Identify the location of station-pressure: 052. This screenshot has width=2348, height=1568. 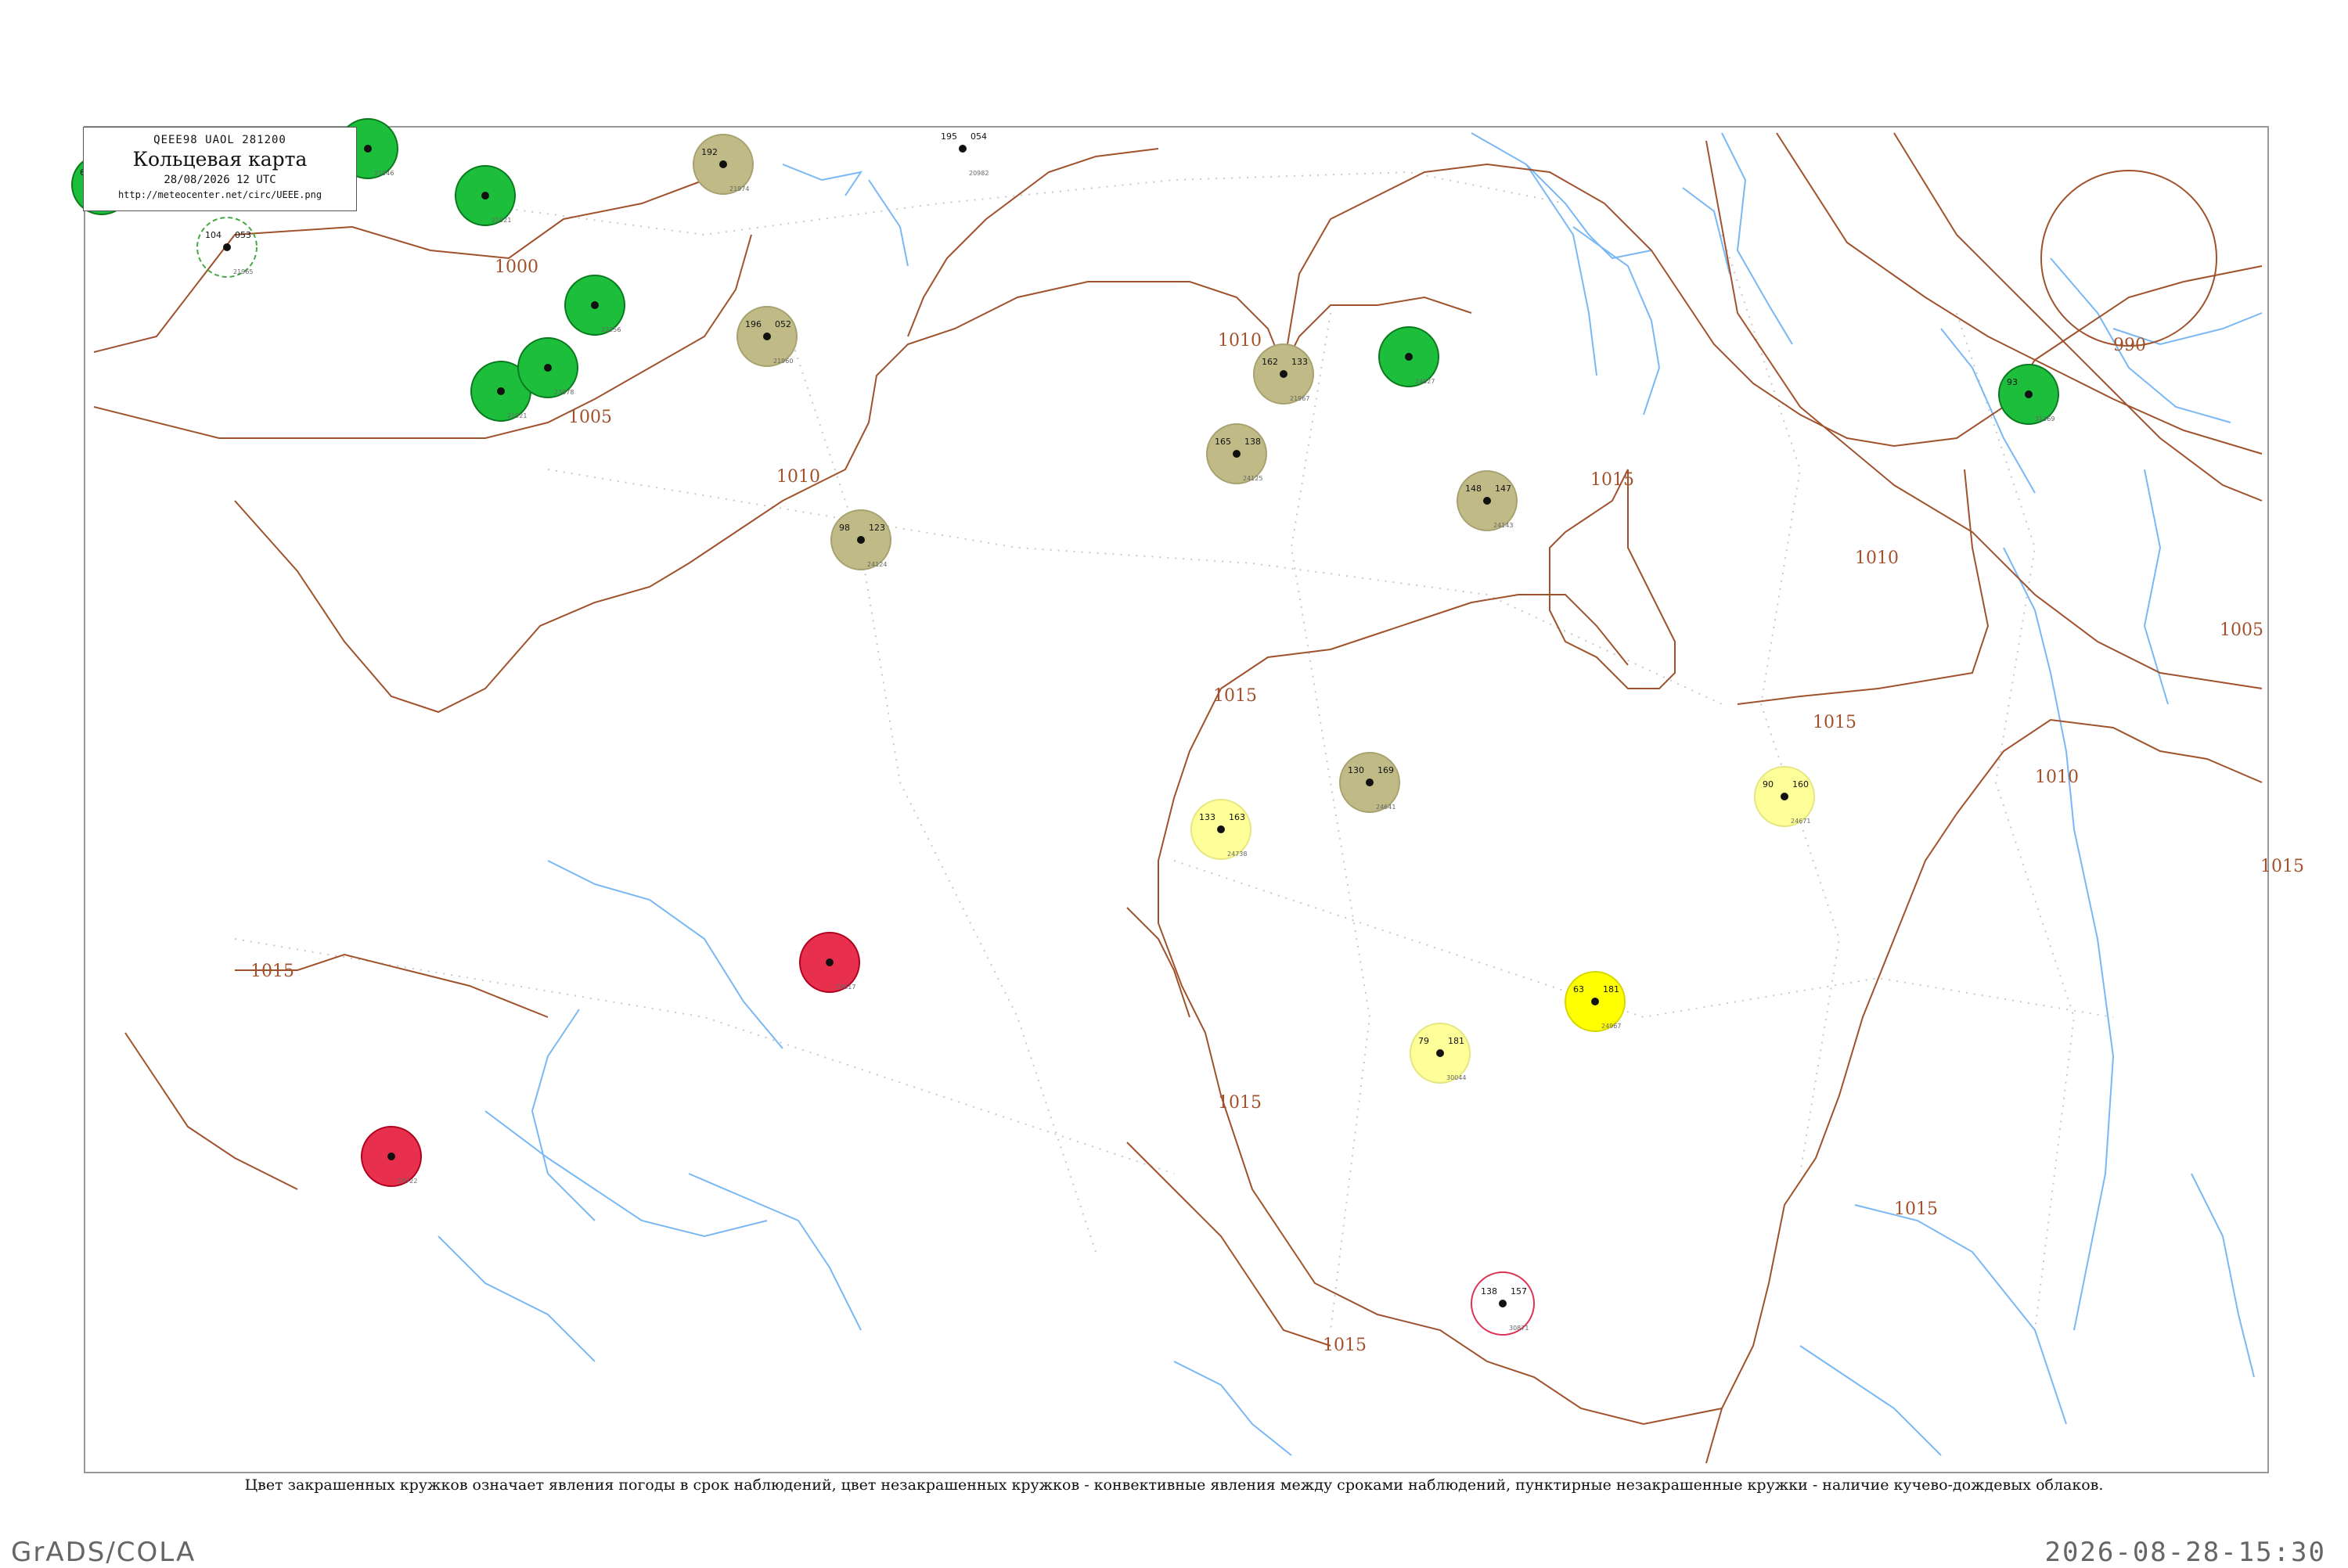
(783, 324).